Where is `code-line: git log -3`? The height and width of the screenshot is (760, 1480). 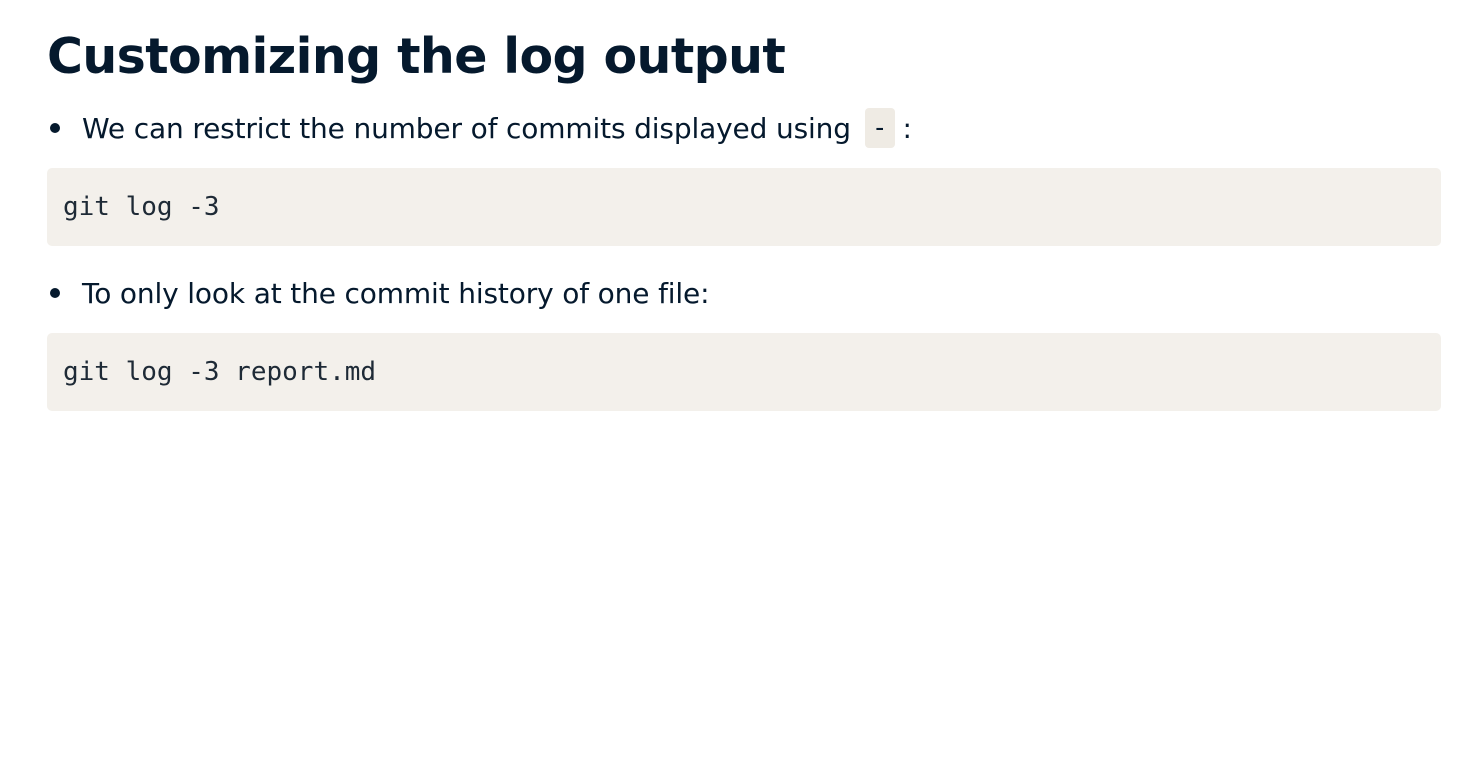 code-line: git log -3 is located at coordinates (141, 207).